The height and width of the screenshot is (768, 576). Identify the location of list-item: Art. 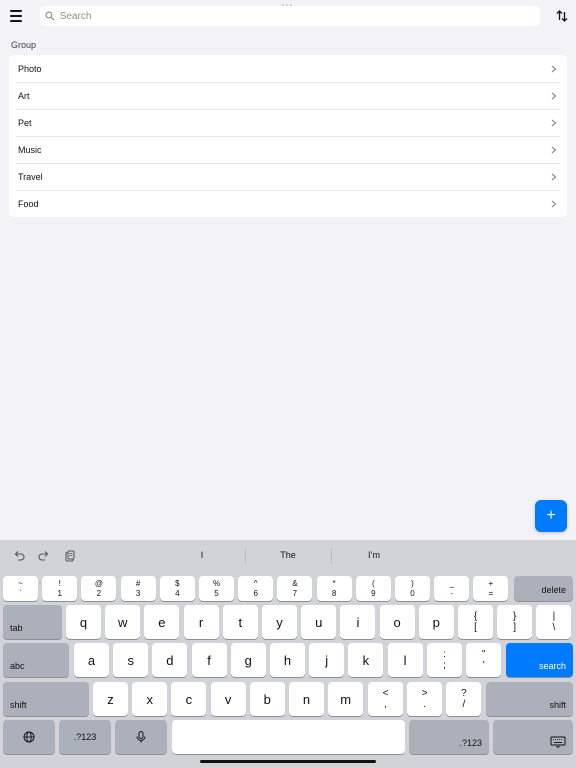
(288, 95).